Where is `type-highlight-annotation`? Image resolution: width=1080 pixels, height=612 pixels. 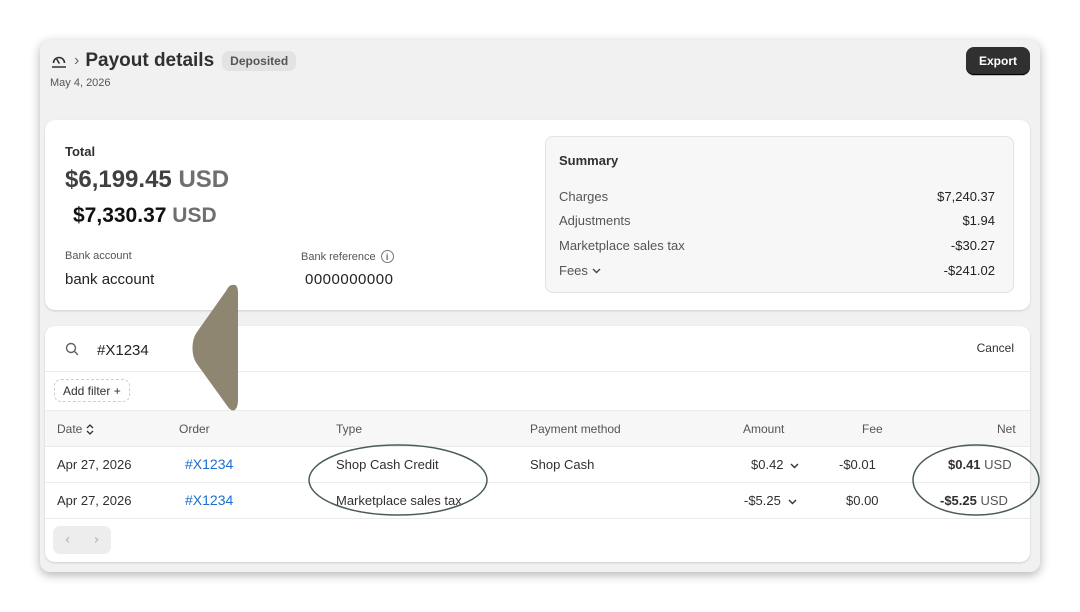
type-highlight-annotation is located at coordinates (398, 480).